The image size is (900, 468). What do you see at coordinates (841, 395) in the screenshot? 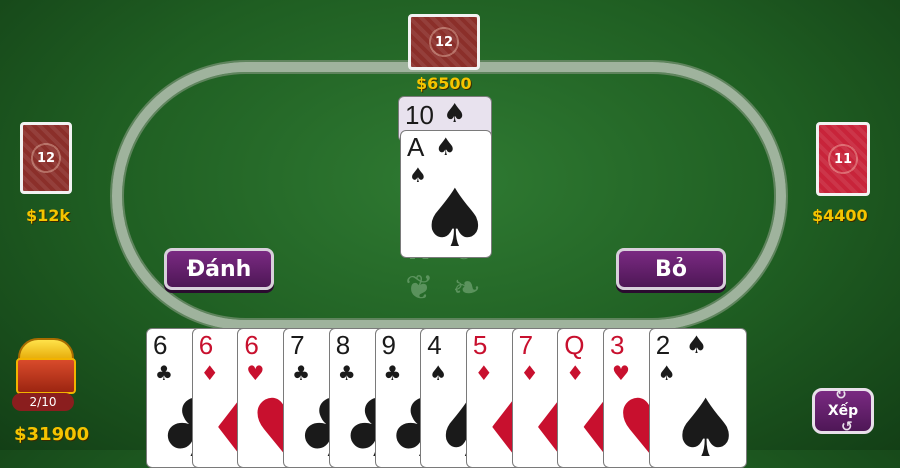
I see `sort-arrow-top-icon: ↻` at bounding box center [841, 395].